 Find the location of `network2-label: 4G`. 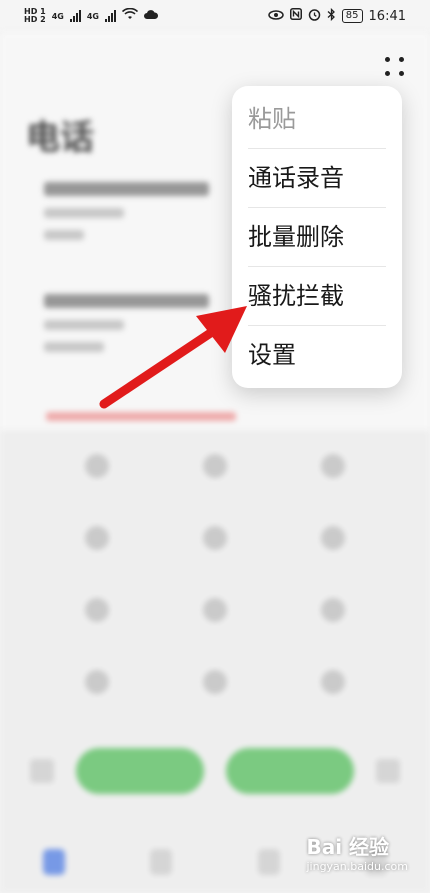

network2-label: 4G is located at coordinates (92, 16).